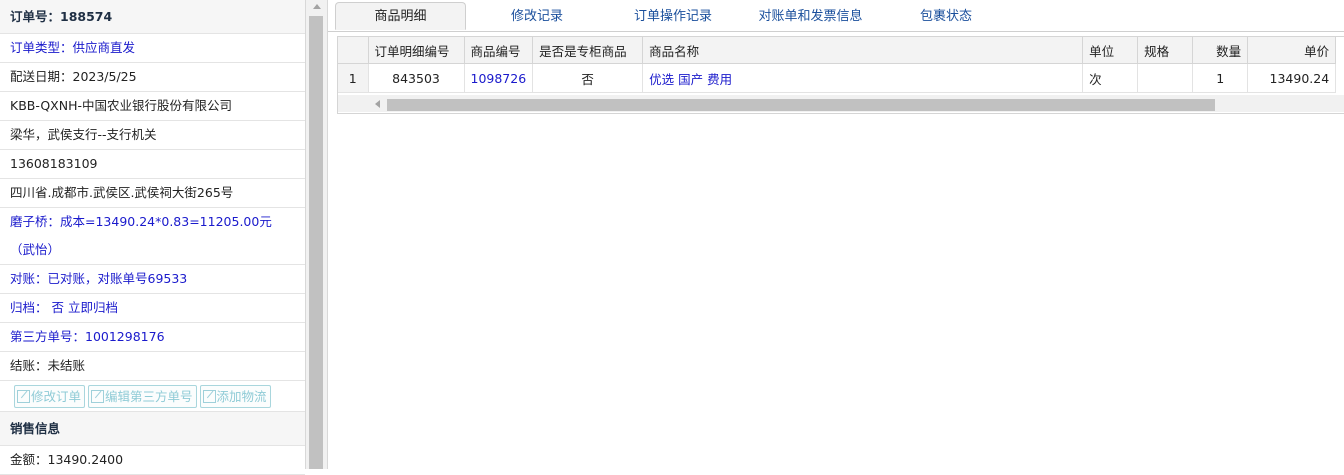  Describe the element at coordinates (152, 308) in the screenshot. I see `archive-row: 归档： 否 立即归档` at that location.